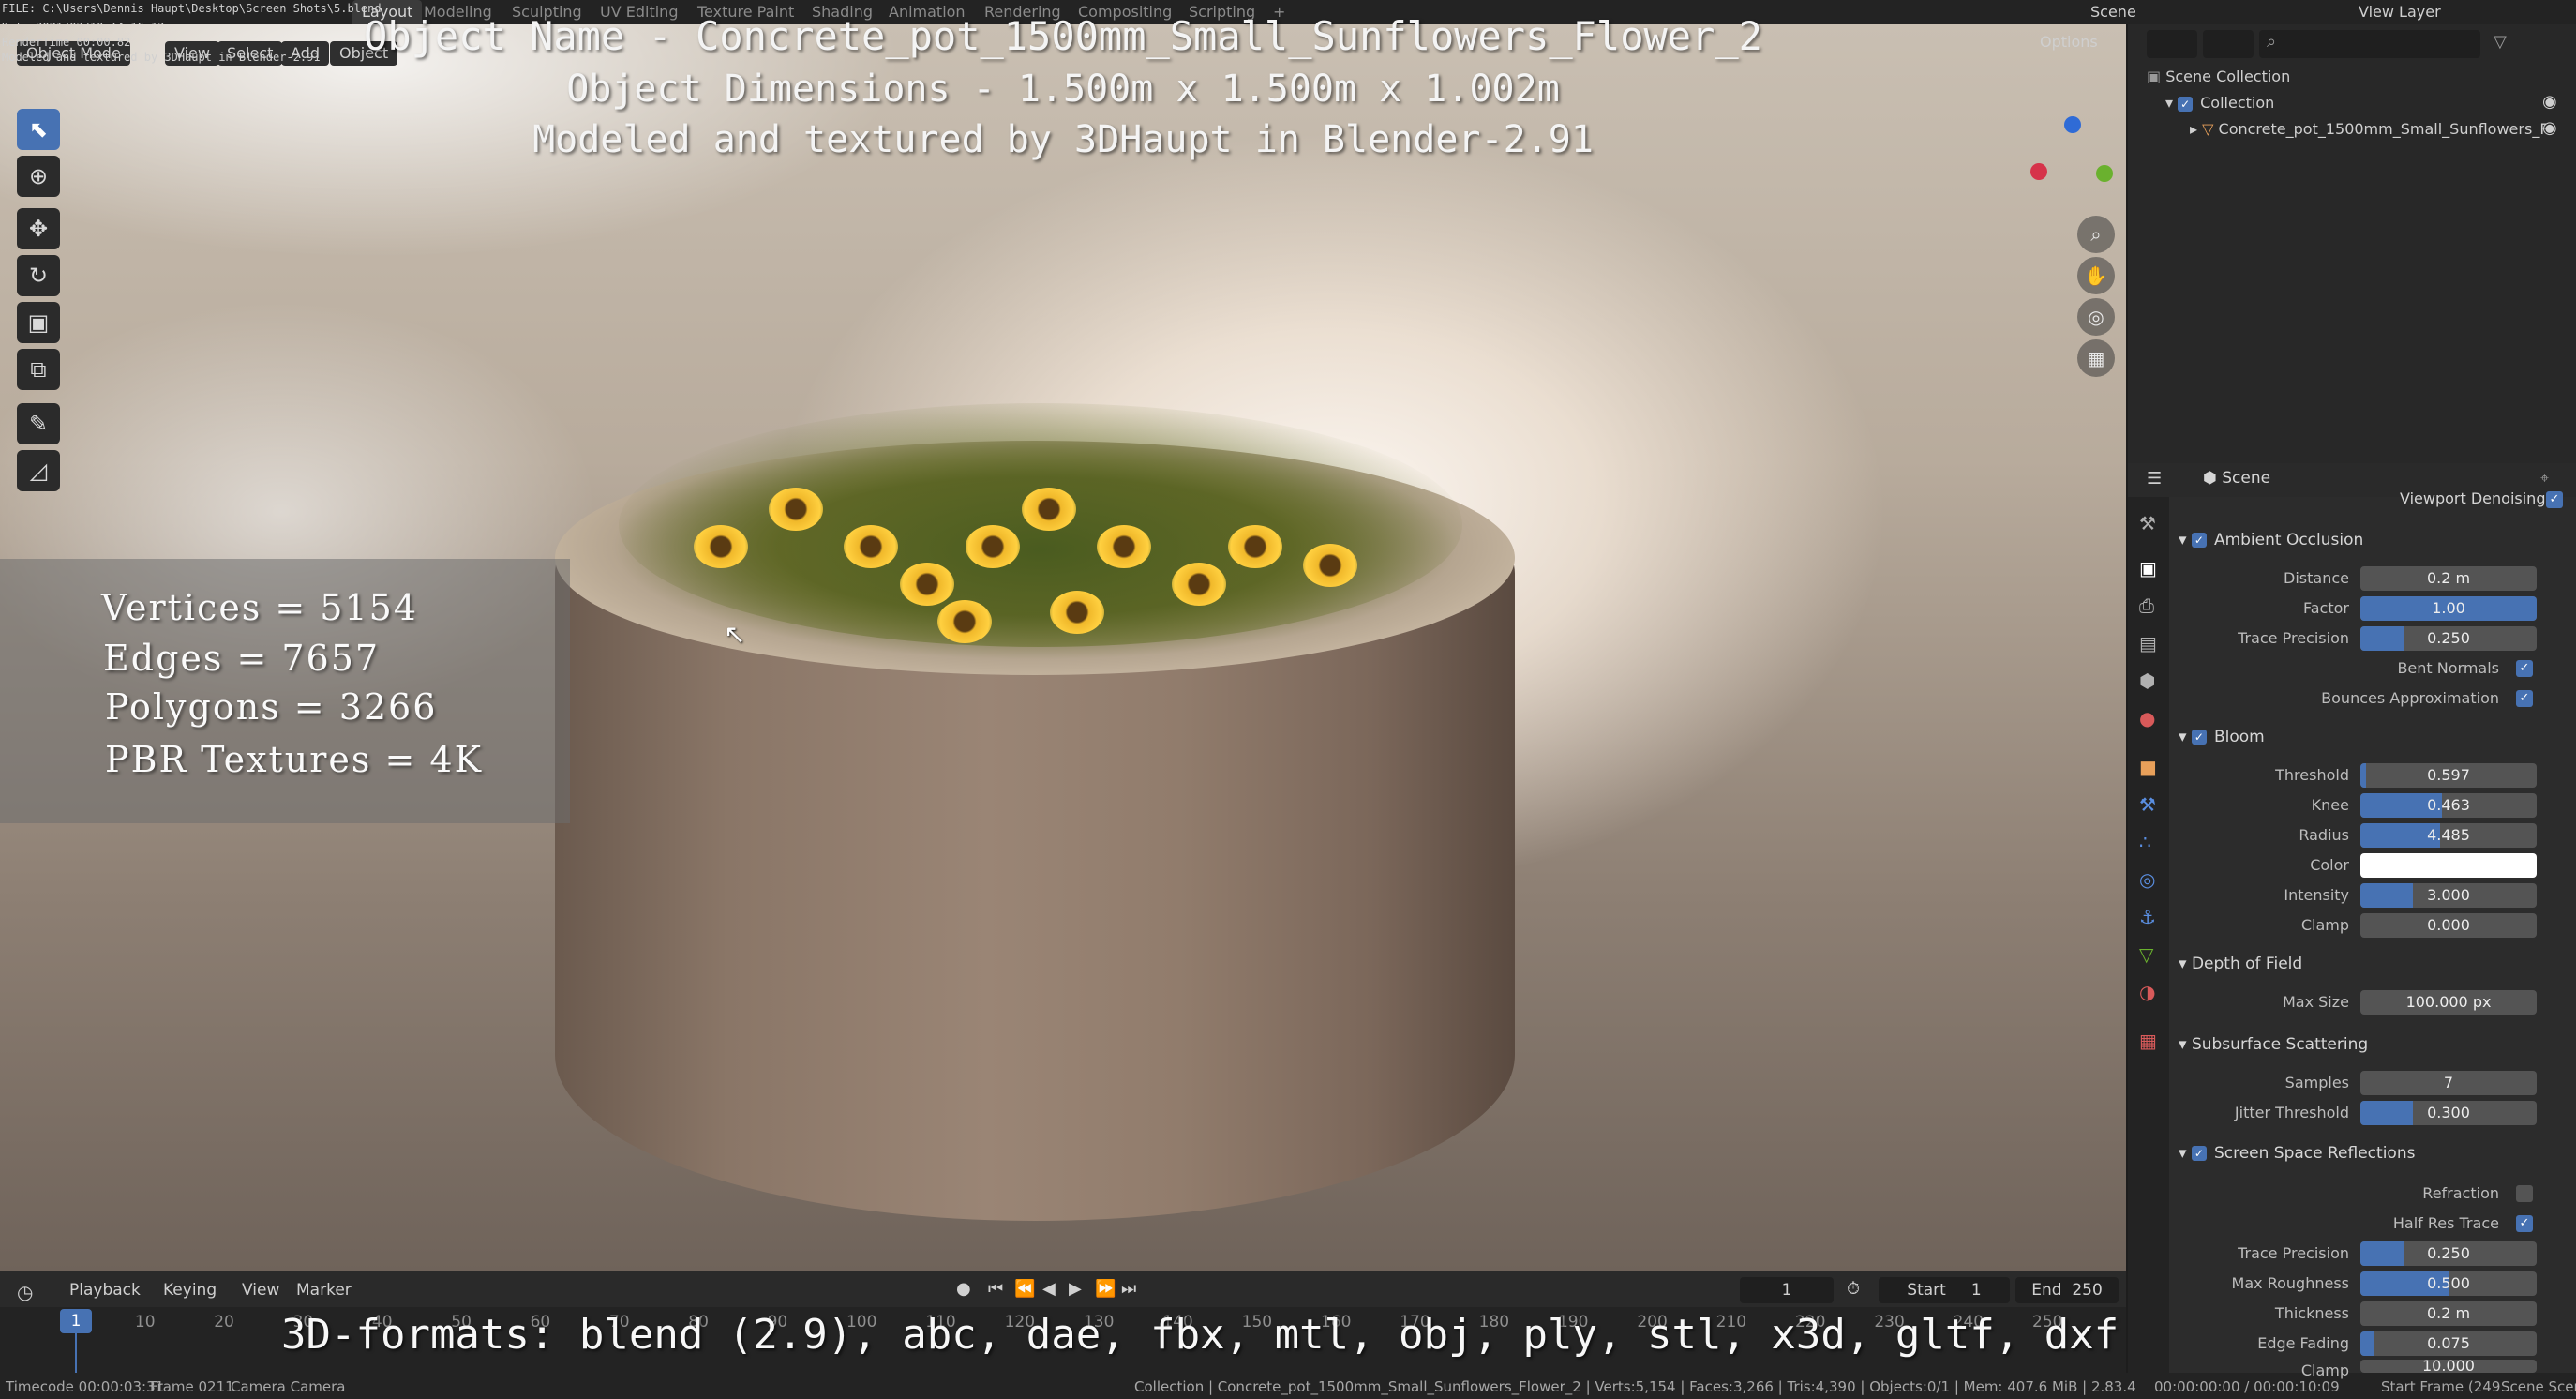 The image size is (2576, 1399). What do you see at coordinates (2246, 478) in the screenshot?
I see `properties-context-label: Scene` at bounding box center [2246, 478].